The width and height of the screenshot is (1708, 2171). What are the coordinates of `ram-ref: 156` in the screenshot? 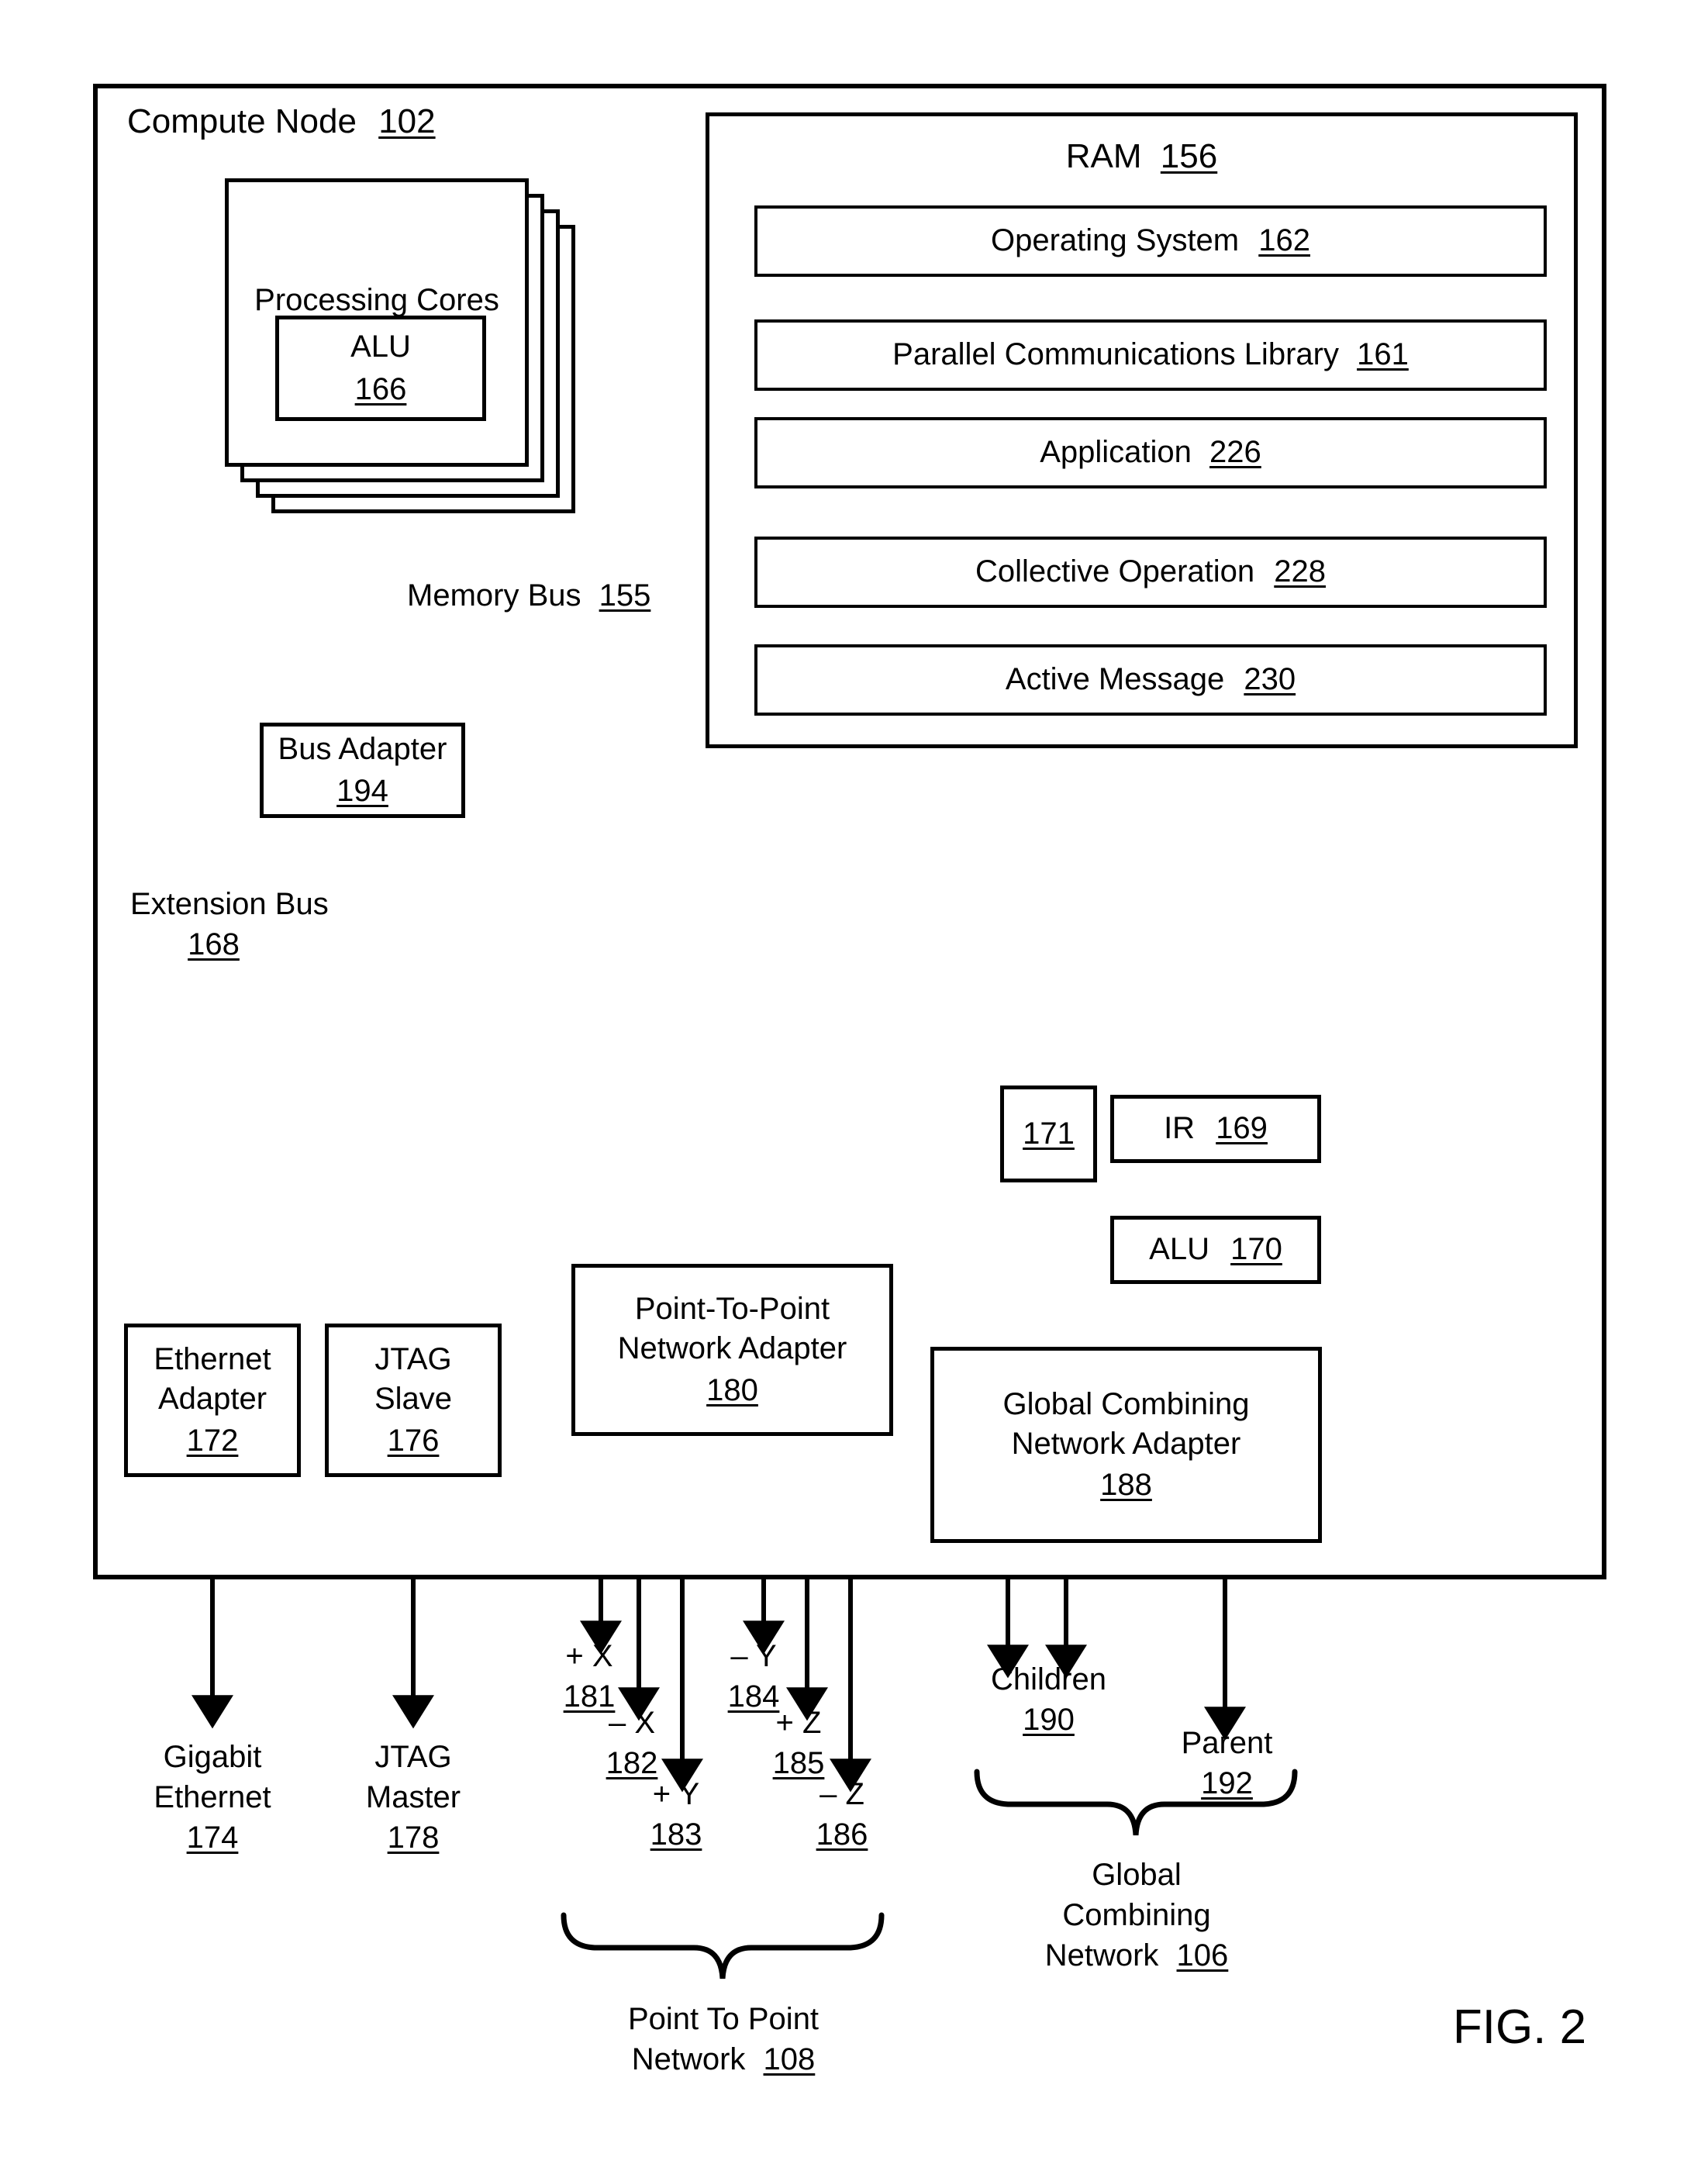 It's located at (1189, 156).